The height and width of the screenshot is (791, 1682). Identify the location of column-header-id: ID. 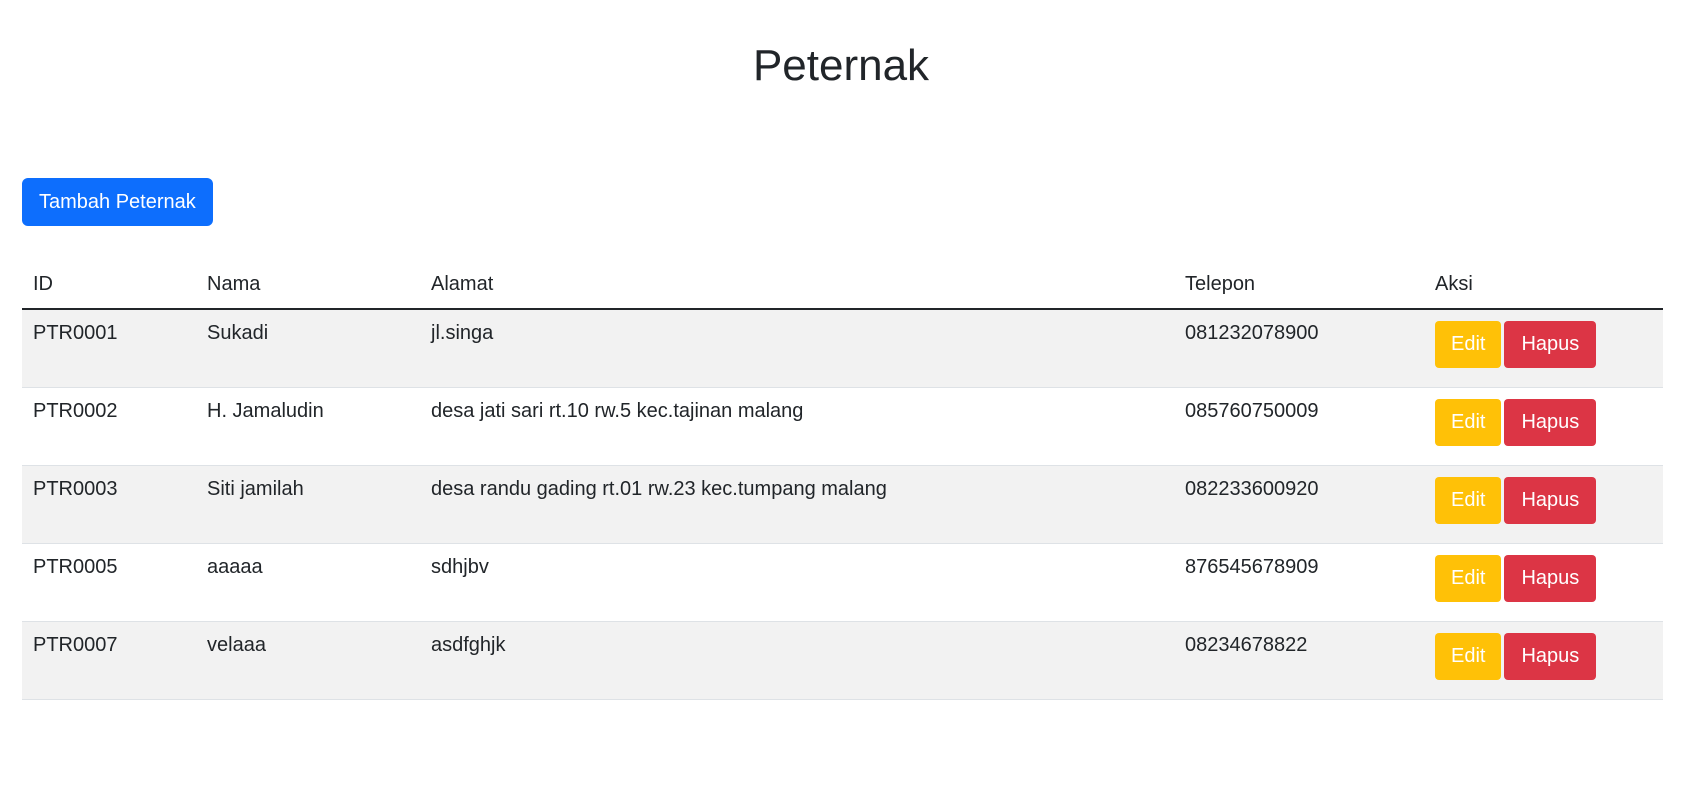
(109, 285).